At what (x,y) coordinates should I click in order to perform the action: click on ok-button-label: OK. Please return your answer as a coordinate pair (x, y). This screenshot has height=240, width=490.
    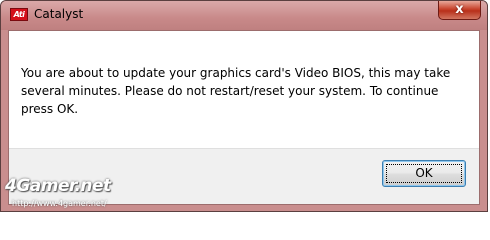
    Looking at the image, I should click on (424, 173).